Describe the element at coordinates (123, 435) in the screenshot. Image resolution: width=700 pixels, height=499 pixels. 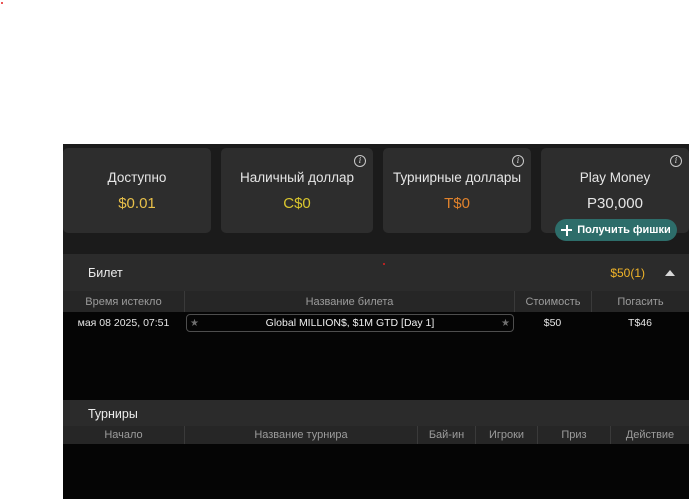
I see `column-header: Начало` at that location.